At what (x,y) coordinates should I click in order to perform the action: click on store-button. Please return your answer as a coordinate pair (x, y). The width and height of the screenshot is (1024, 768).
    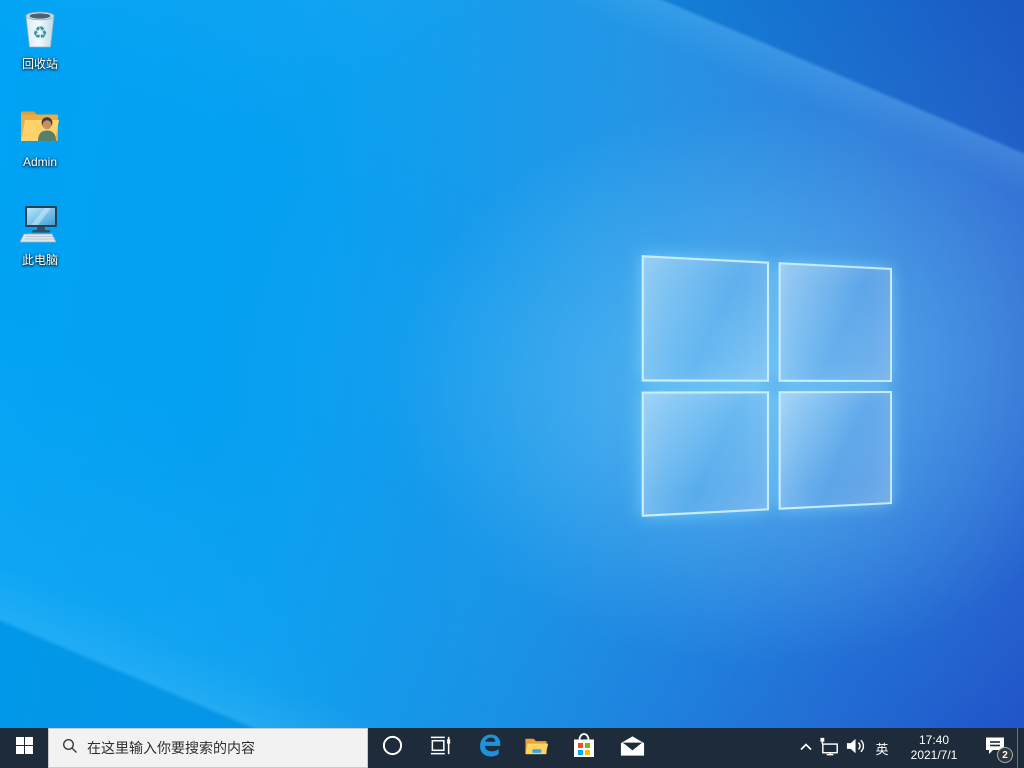
    Looking at the image, I should click on (584, 748).